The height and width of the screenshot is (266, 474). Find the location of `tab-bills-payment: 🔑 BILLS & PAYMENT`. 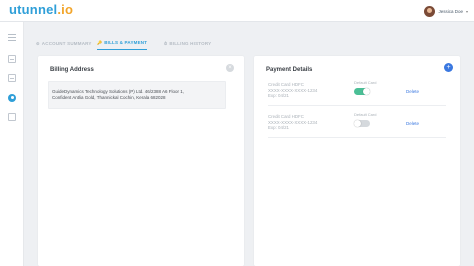

tab-bills-payment: 🔑 BILLS & PAYMENT is located at coordinates (122, 43).